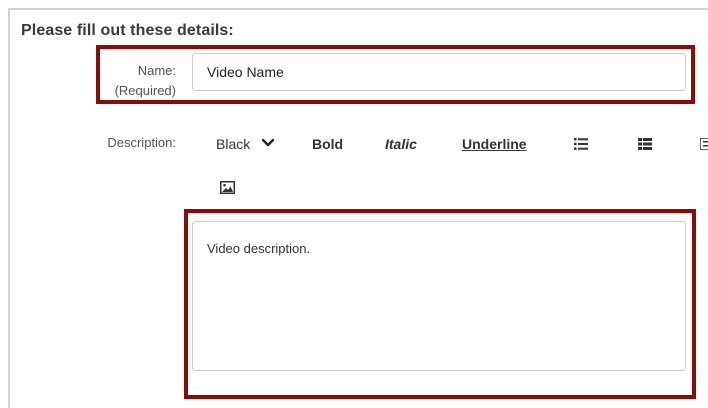 The width and height of the screenshot is (708, 408). Describe the element at coordinates (581, 144) in the screenshot. I see `bulleted-list-icon` at that location.